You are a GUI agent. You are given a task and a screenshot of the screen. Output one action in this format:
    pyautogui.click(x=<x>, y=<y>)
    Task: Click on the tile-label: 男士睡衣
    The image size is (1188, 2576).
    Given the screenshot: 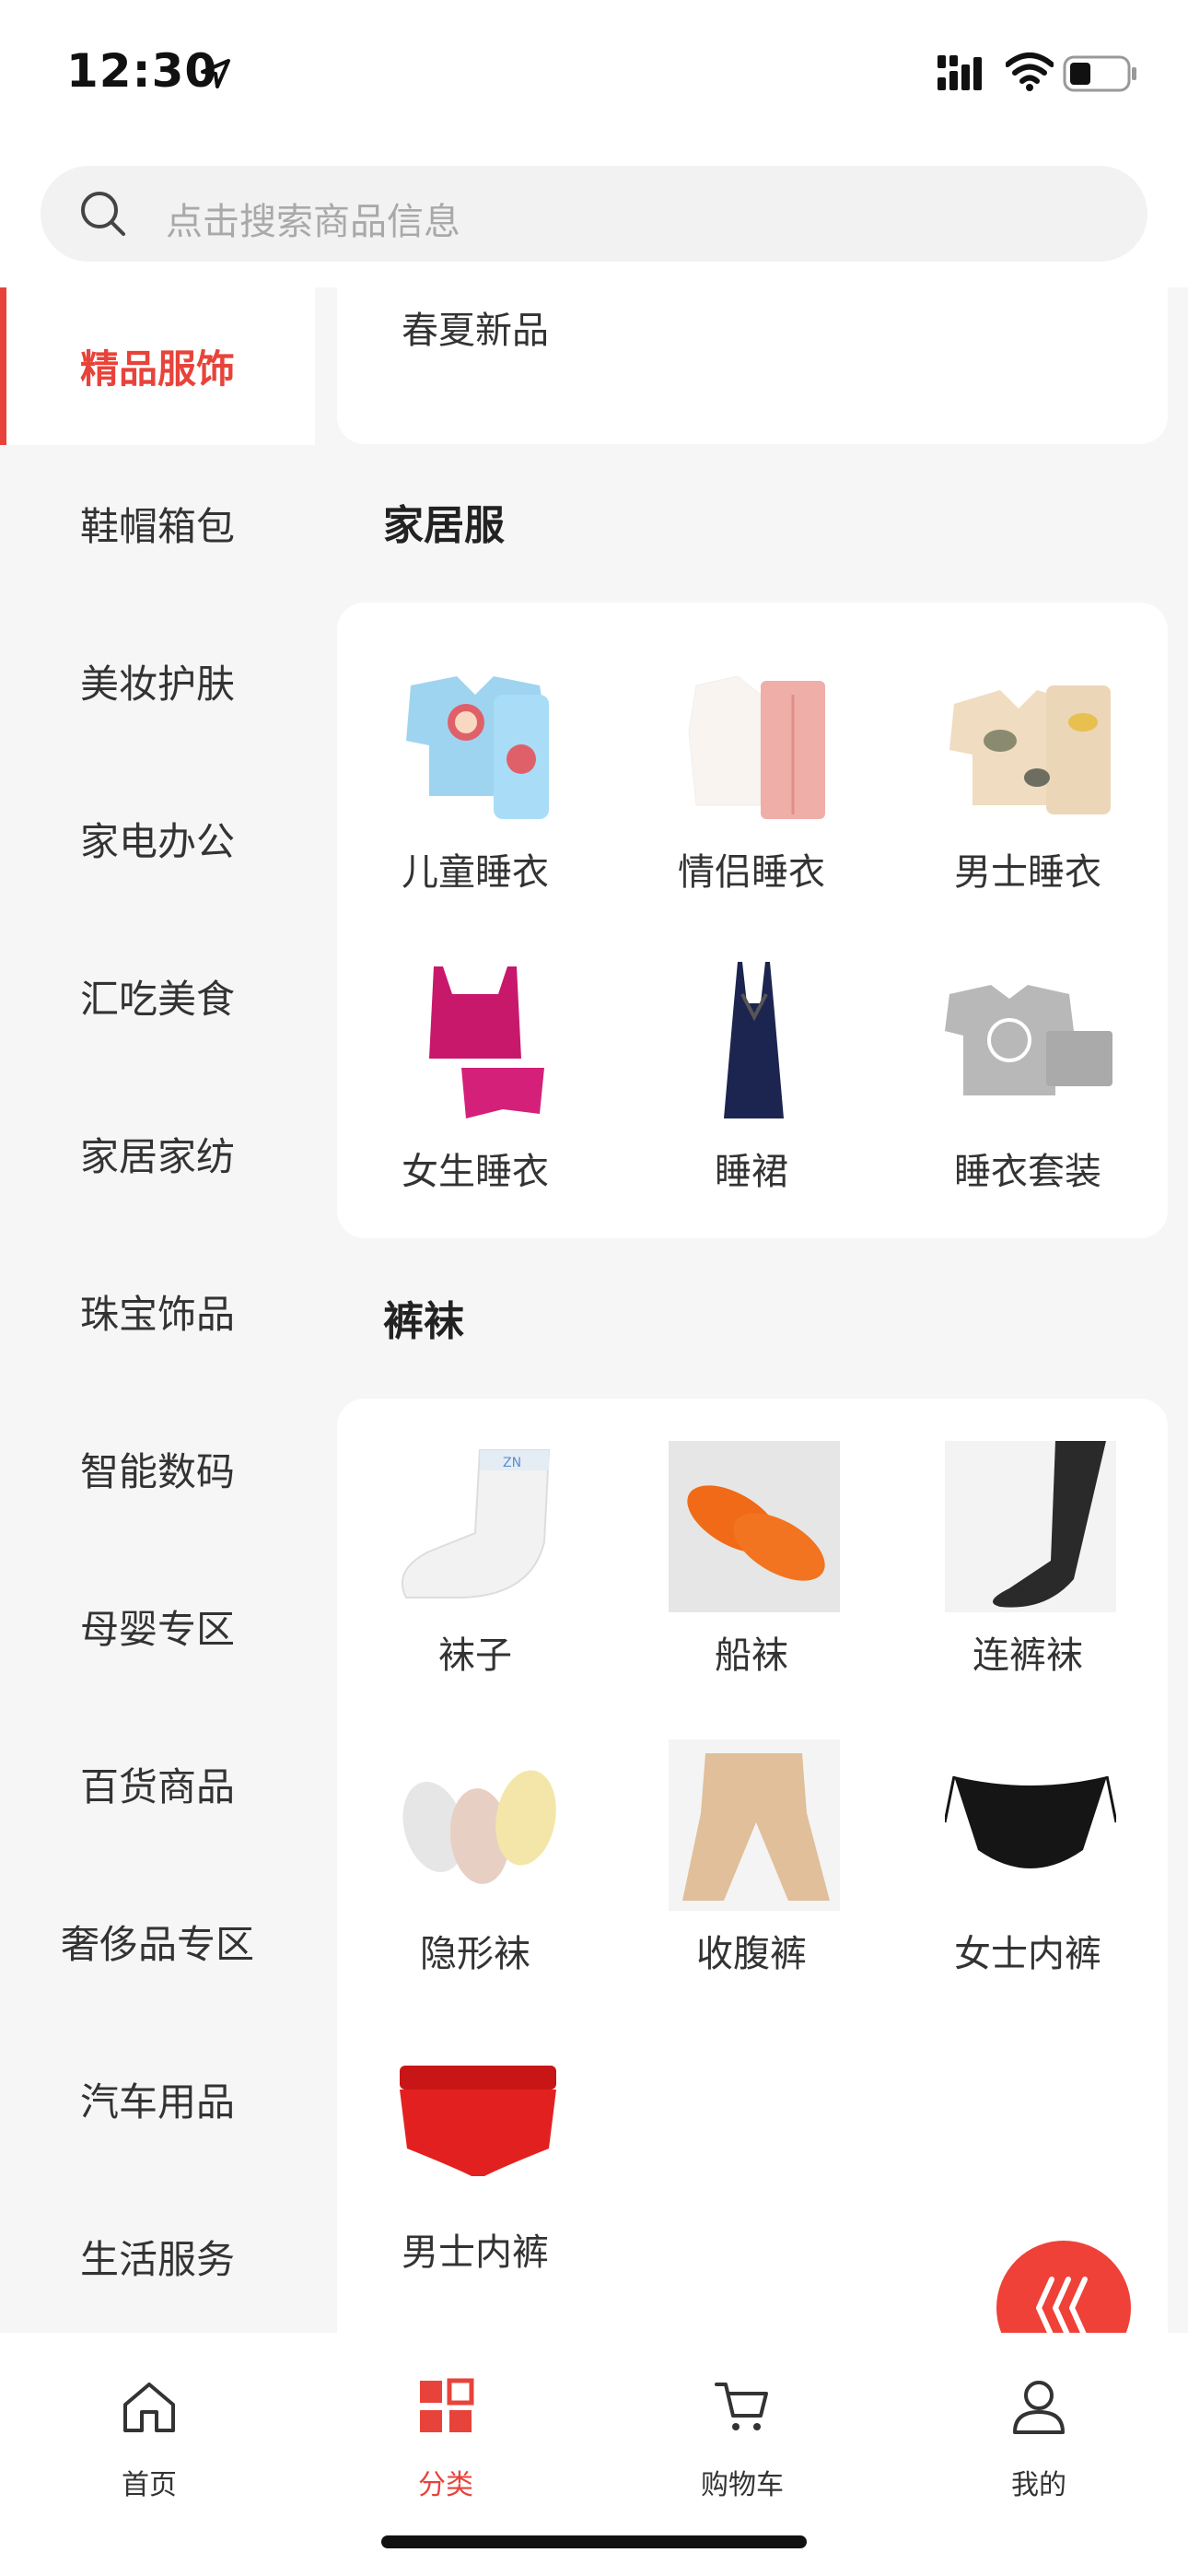 What is the action you would take?
    pyautogui.click(x=1027, y=872)
    